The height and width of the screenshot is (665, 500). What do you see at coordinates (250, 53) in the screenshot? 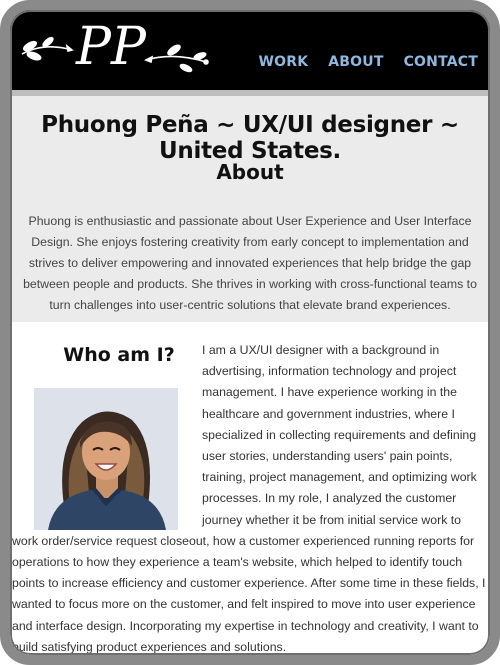
I see `site-header: PP WORK ABOUT CONTACT` at bounding box center [250, 53].